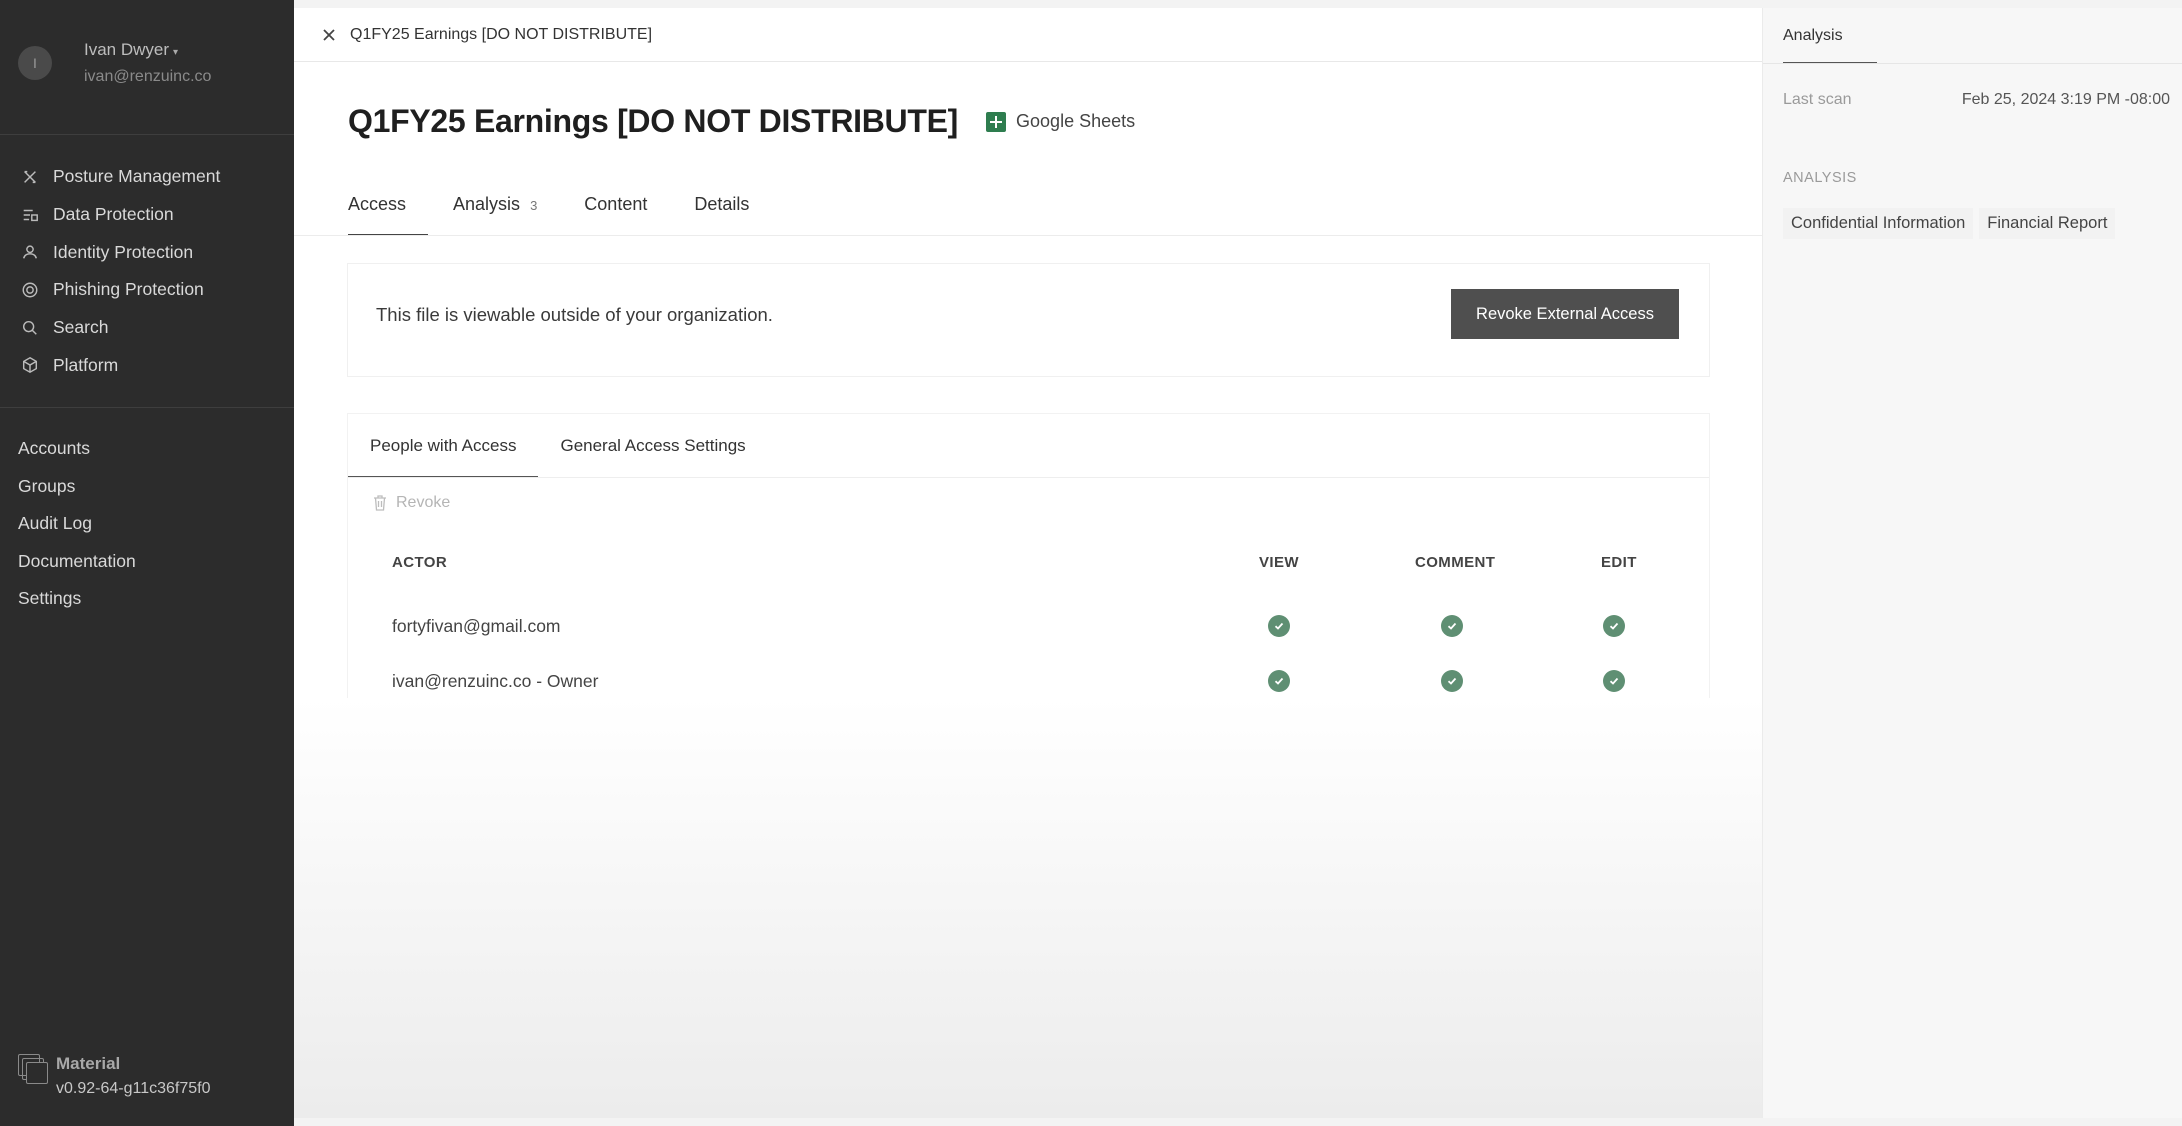 The image size is (2182, 1126). I want to click on tabs-divider, so click(1028, 235).